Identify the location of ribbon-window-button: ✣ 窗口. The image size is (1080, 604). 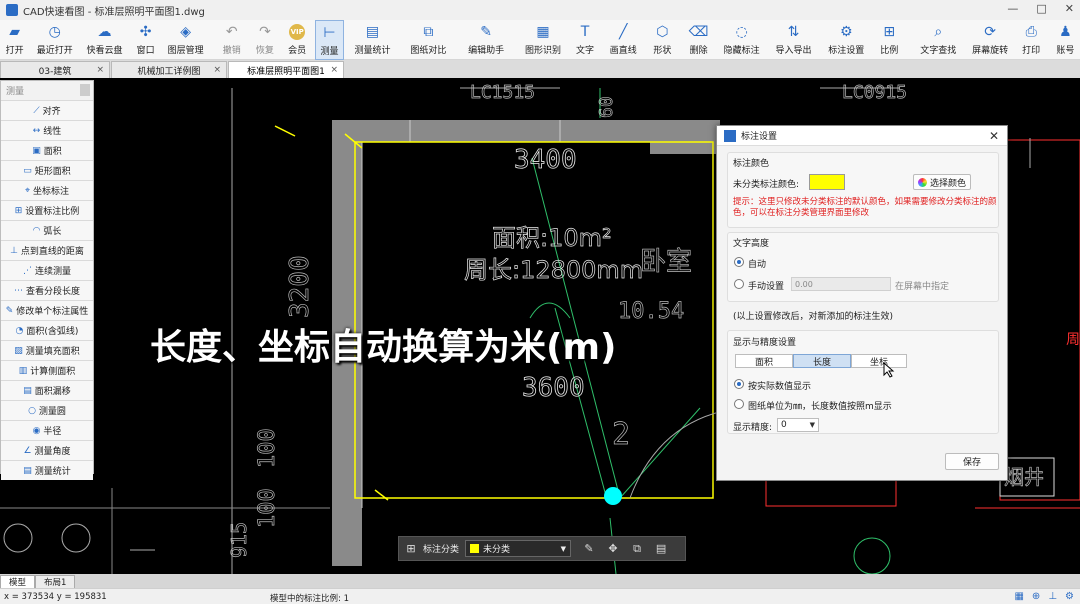
(145, 40).